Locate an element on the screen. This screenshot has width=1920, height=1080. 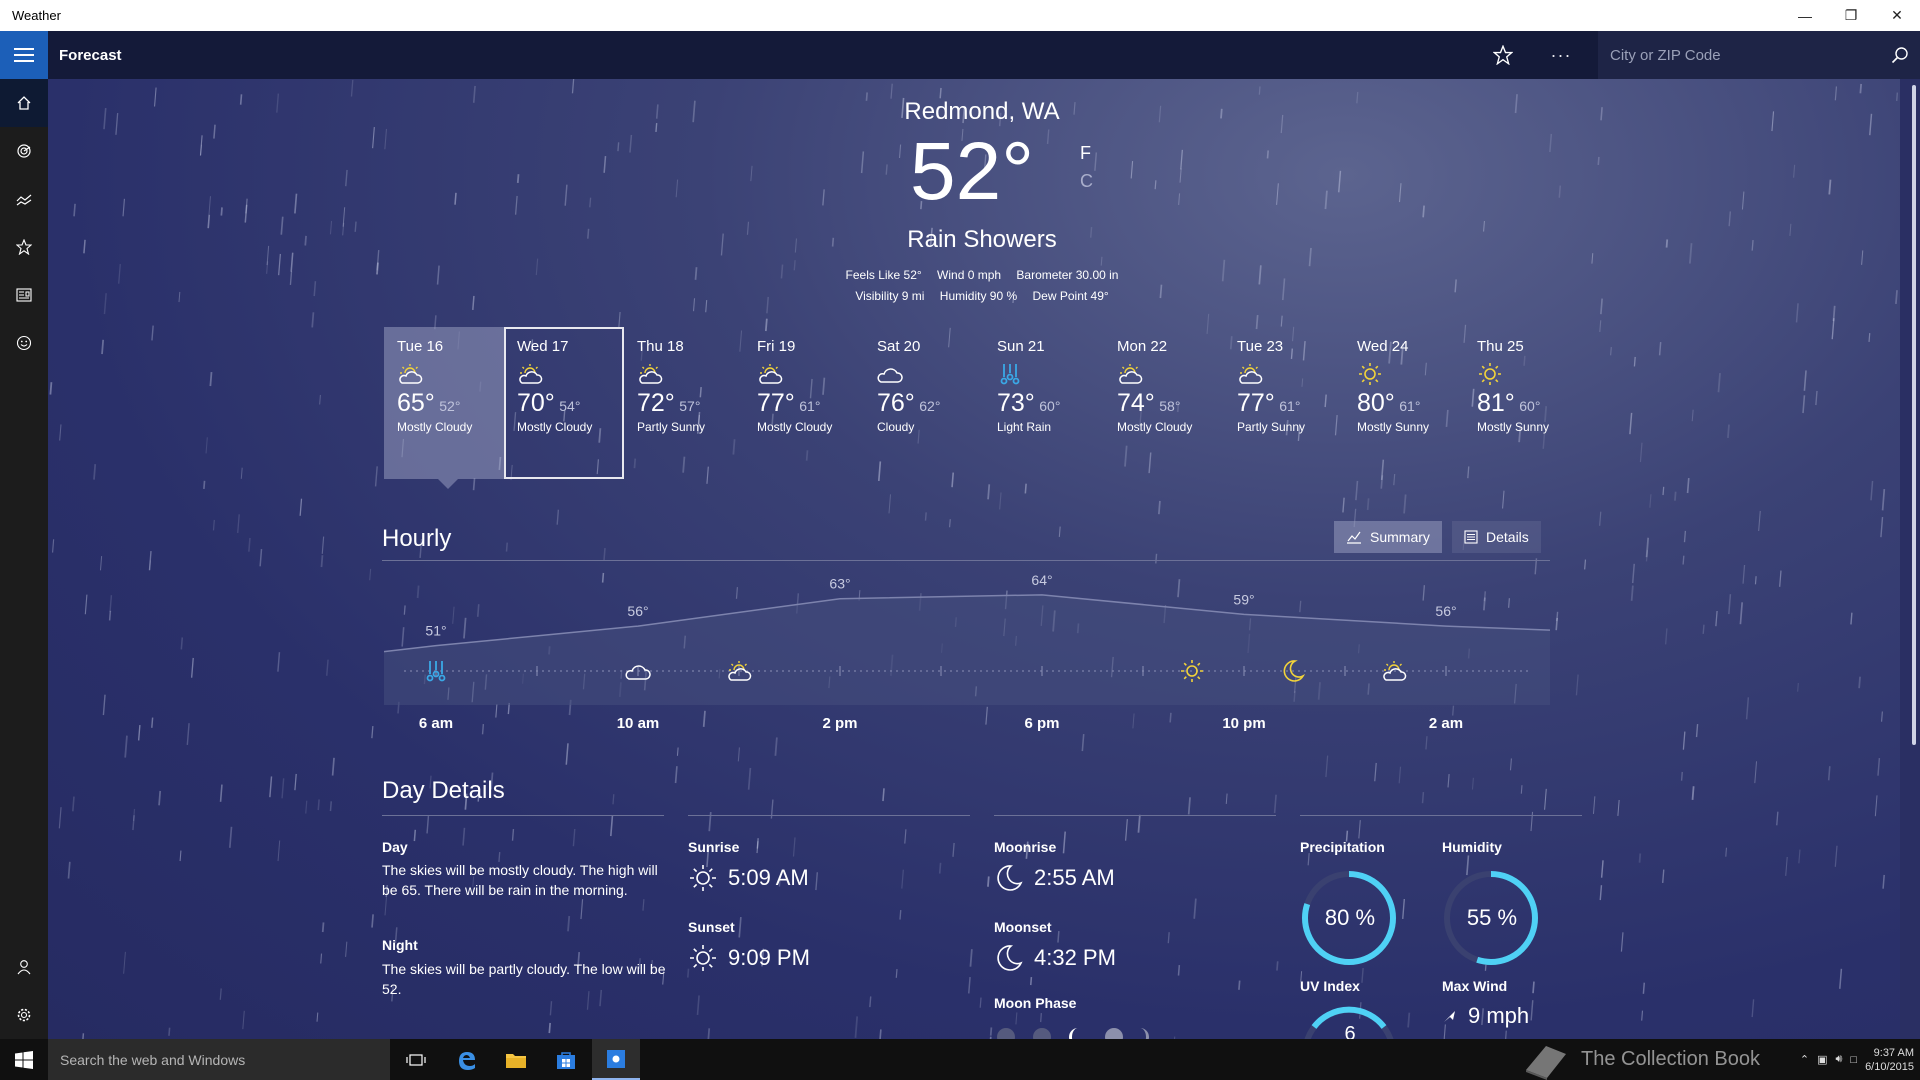
home-icon is located at coordinates (24, 103).